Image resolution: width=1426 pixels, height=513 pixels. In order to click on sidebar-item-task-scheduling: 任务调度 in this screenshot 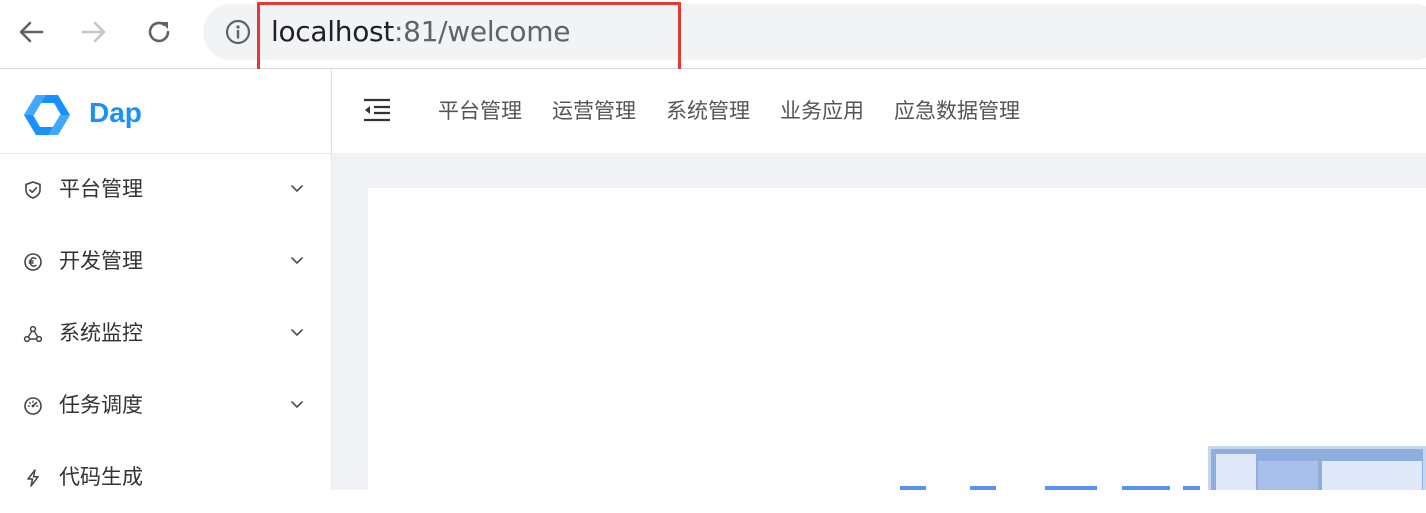, I will do `click(165, 405)`.